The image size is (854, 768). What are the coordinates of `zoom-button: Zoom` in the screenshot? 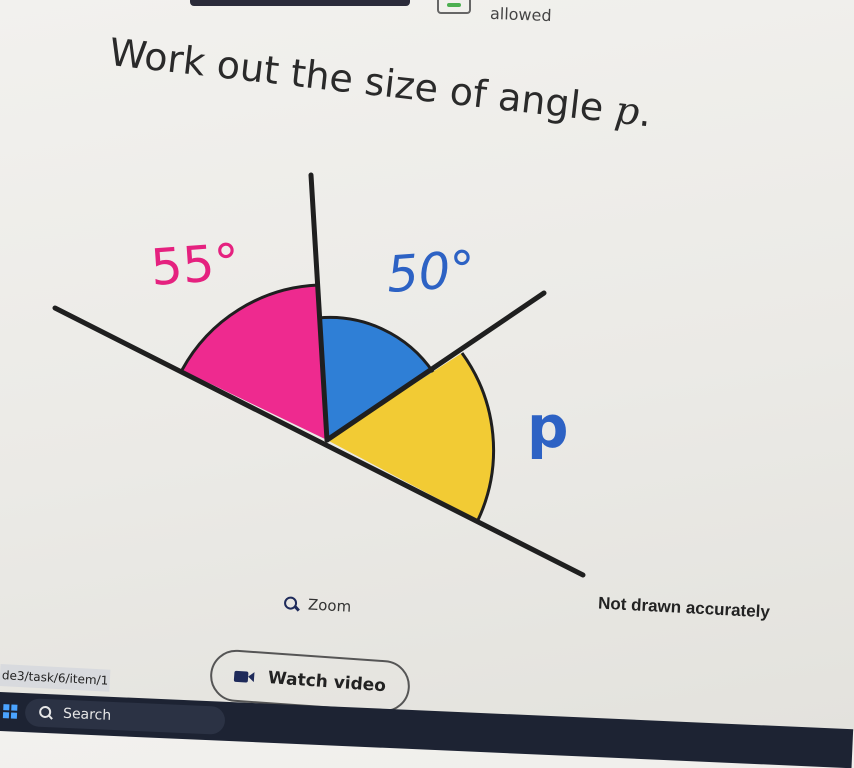 It's located at (318, 605).